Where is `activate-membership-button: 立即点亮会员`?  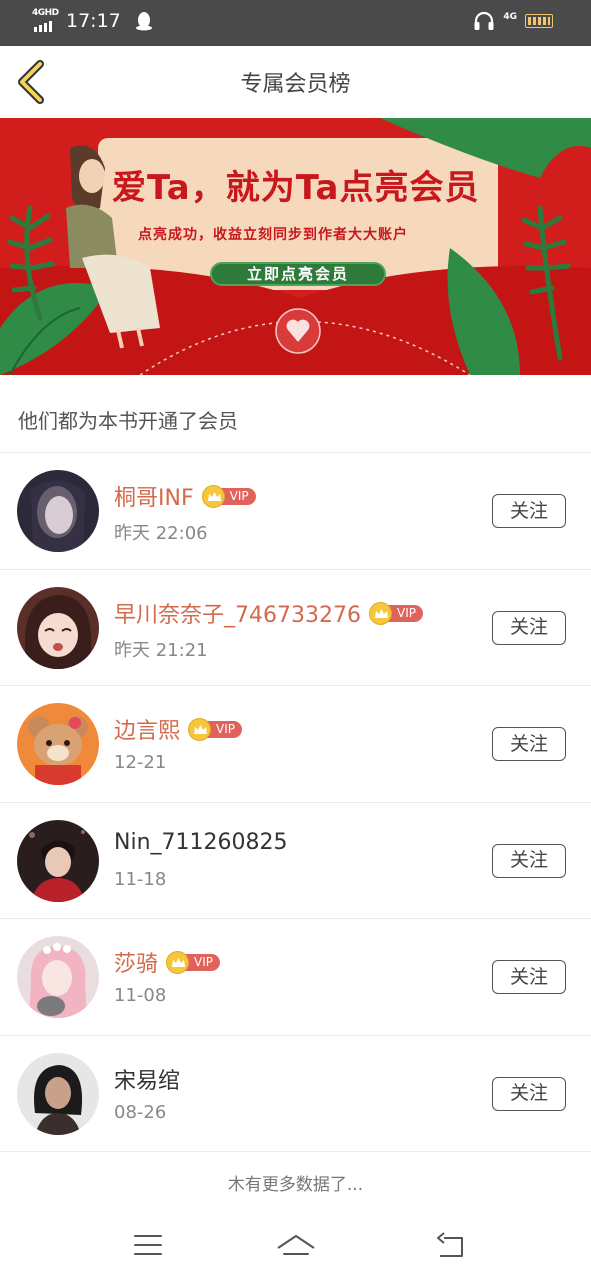 activate-membership-button: 立即点亮会员 is located at coordinates (298, 274).